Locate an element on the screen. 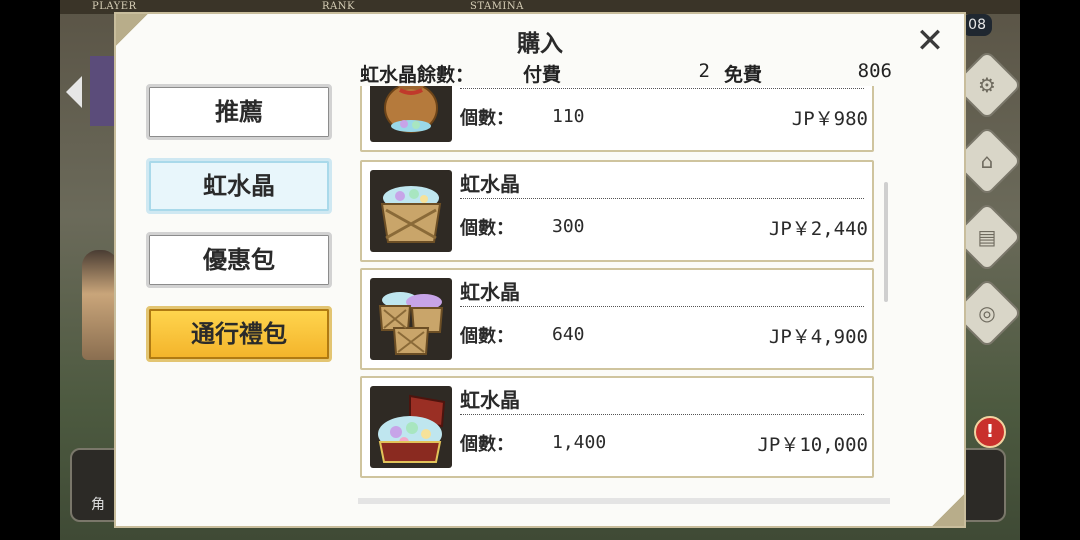  price: JP￥4,900 is located at coordinates (818, 337).